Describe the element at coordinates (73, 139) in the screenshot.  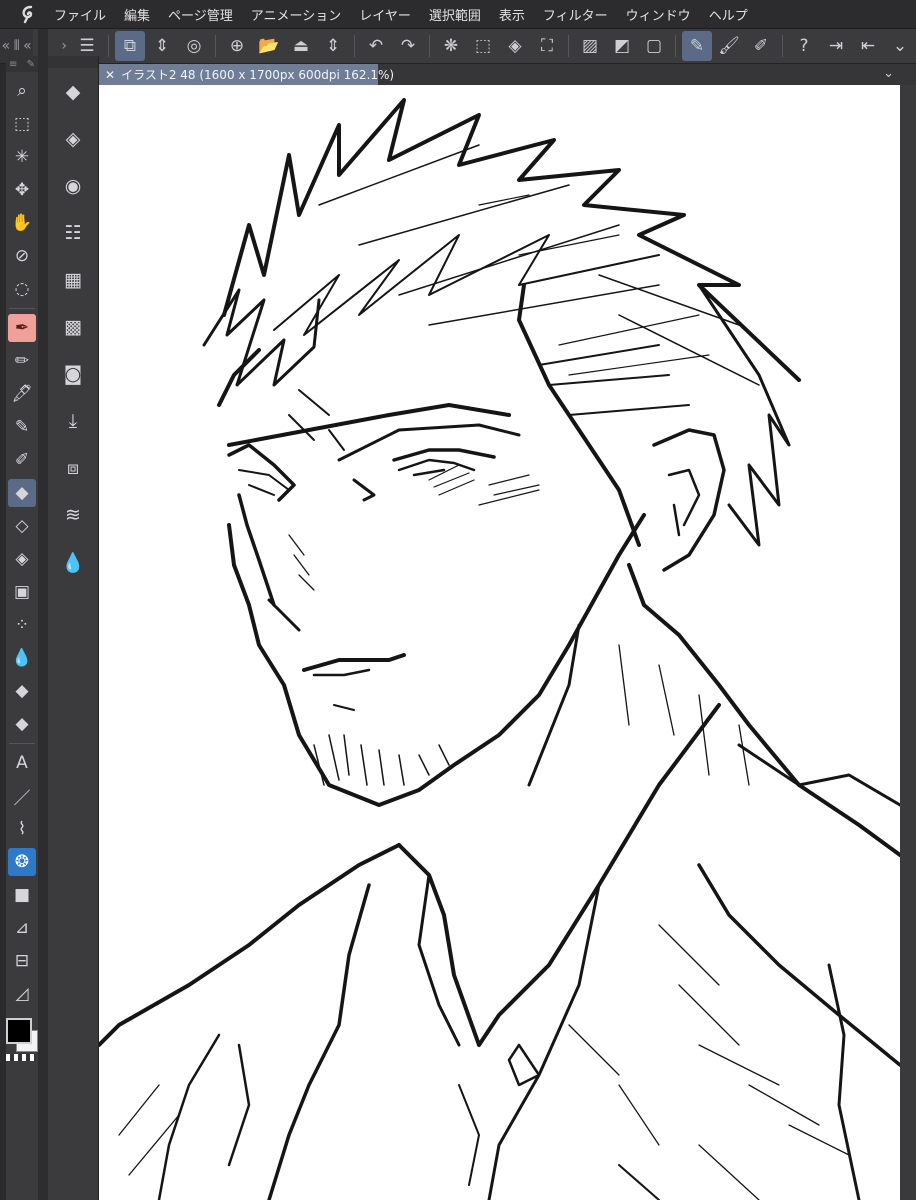
I see `eraser-settings-button: ◈` at that location.